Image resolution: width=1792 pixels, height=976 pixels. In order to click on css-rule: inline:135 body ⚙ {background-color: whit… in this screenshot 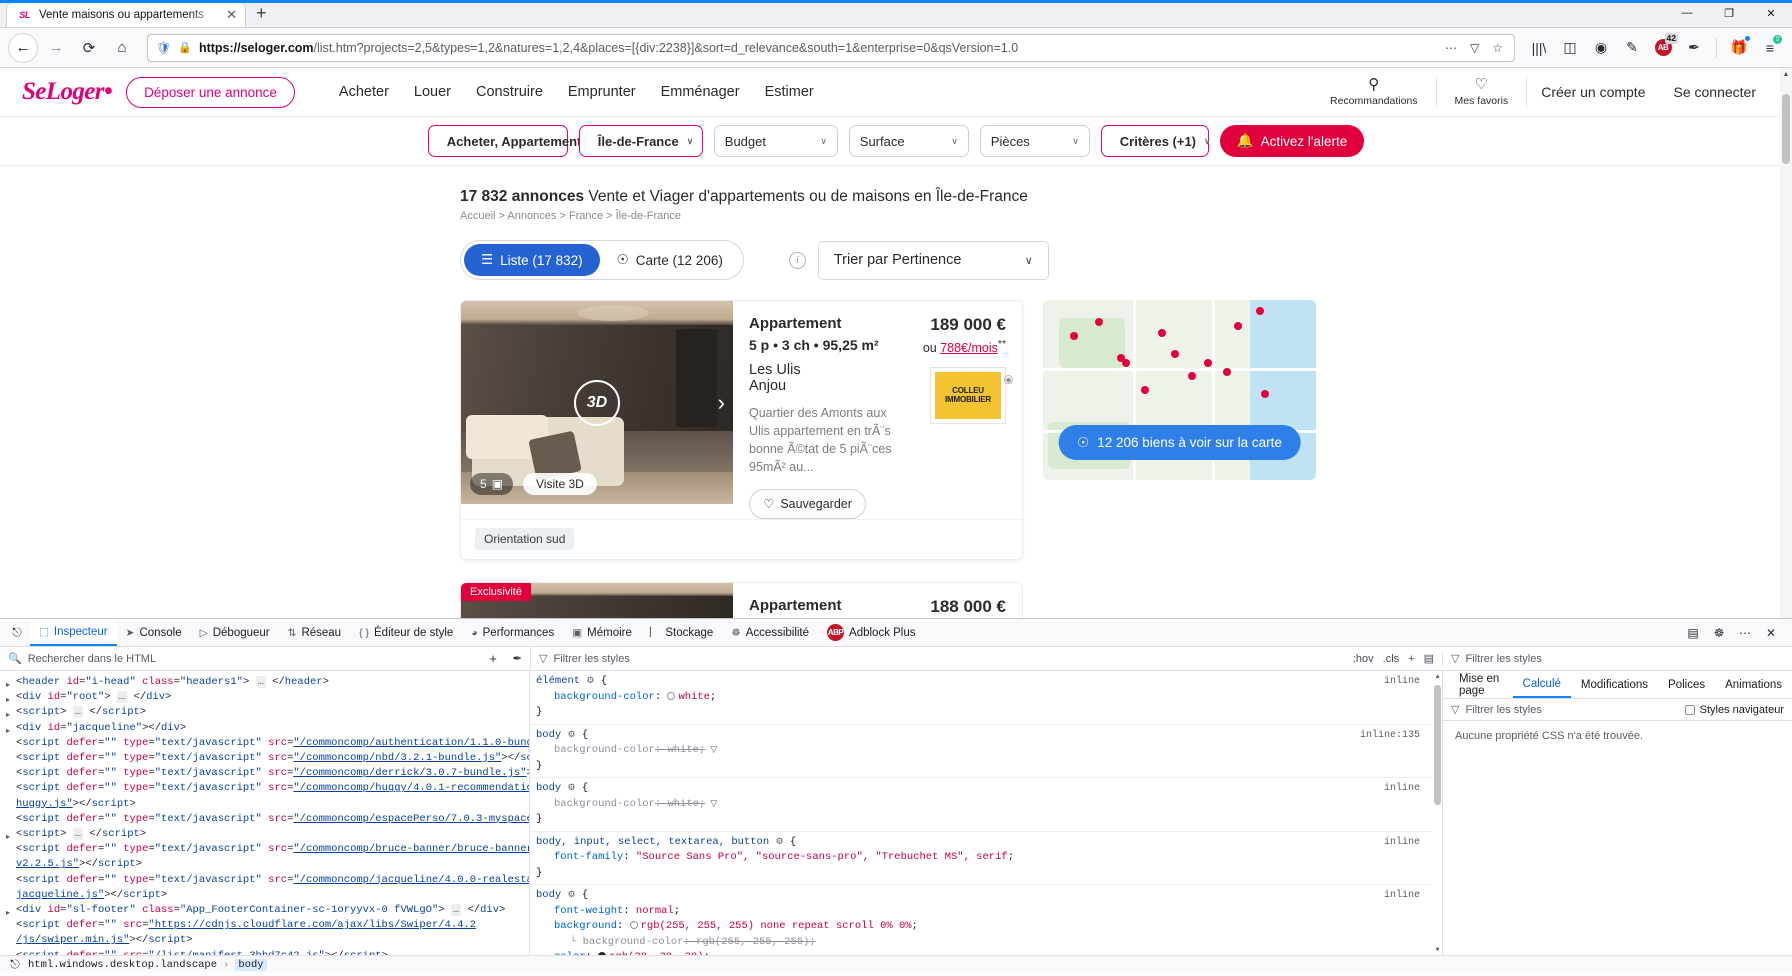, I will do `click(981, 751)`.